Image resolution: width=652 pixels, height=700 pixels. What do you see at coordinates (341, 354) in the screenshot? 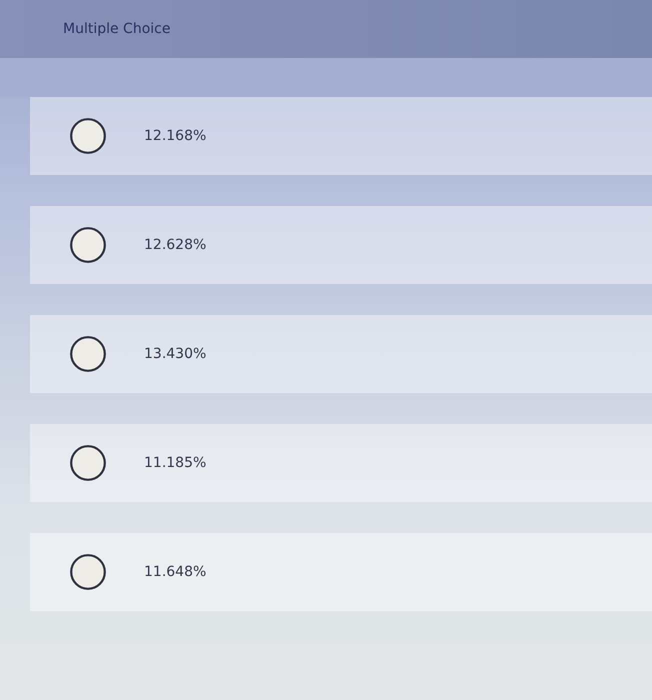
I see `answer-option: 13.430%` at bounding box center [341, 354].